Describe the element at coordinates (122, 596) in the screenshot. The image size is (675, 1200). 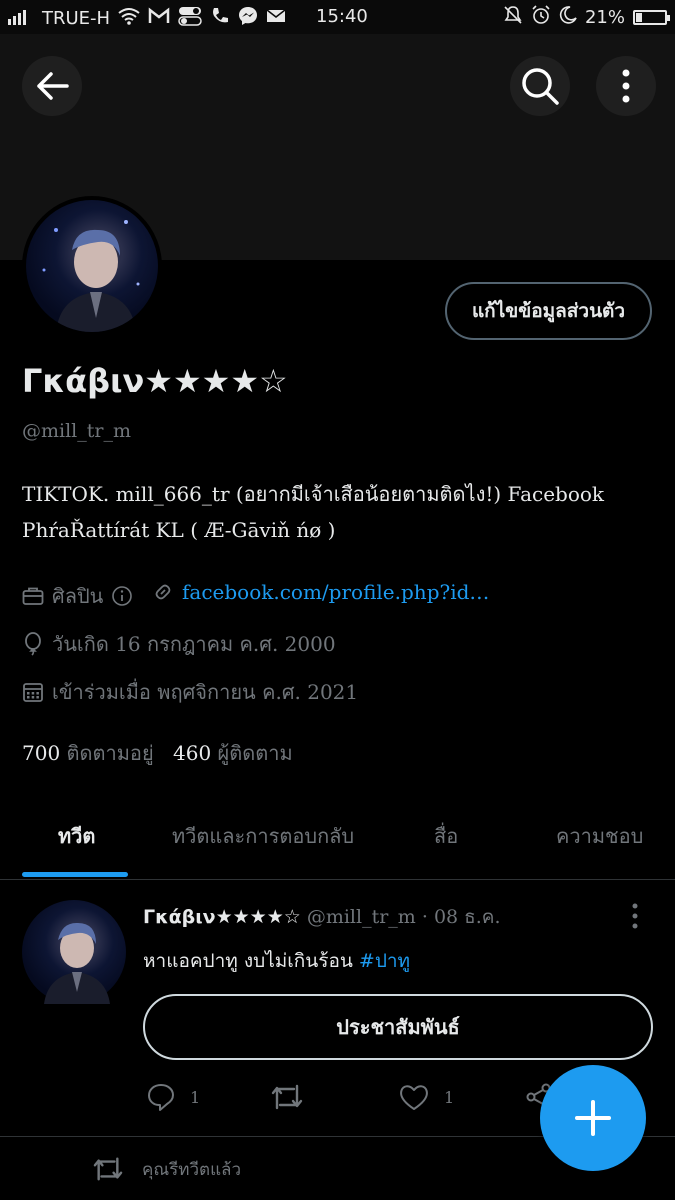
I see `info-icon` at that location.